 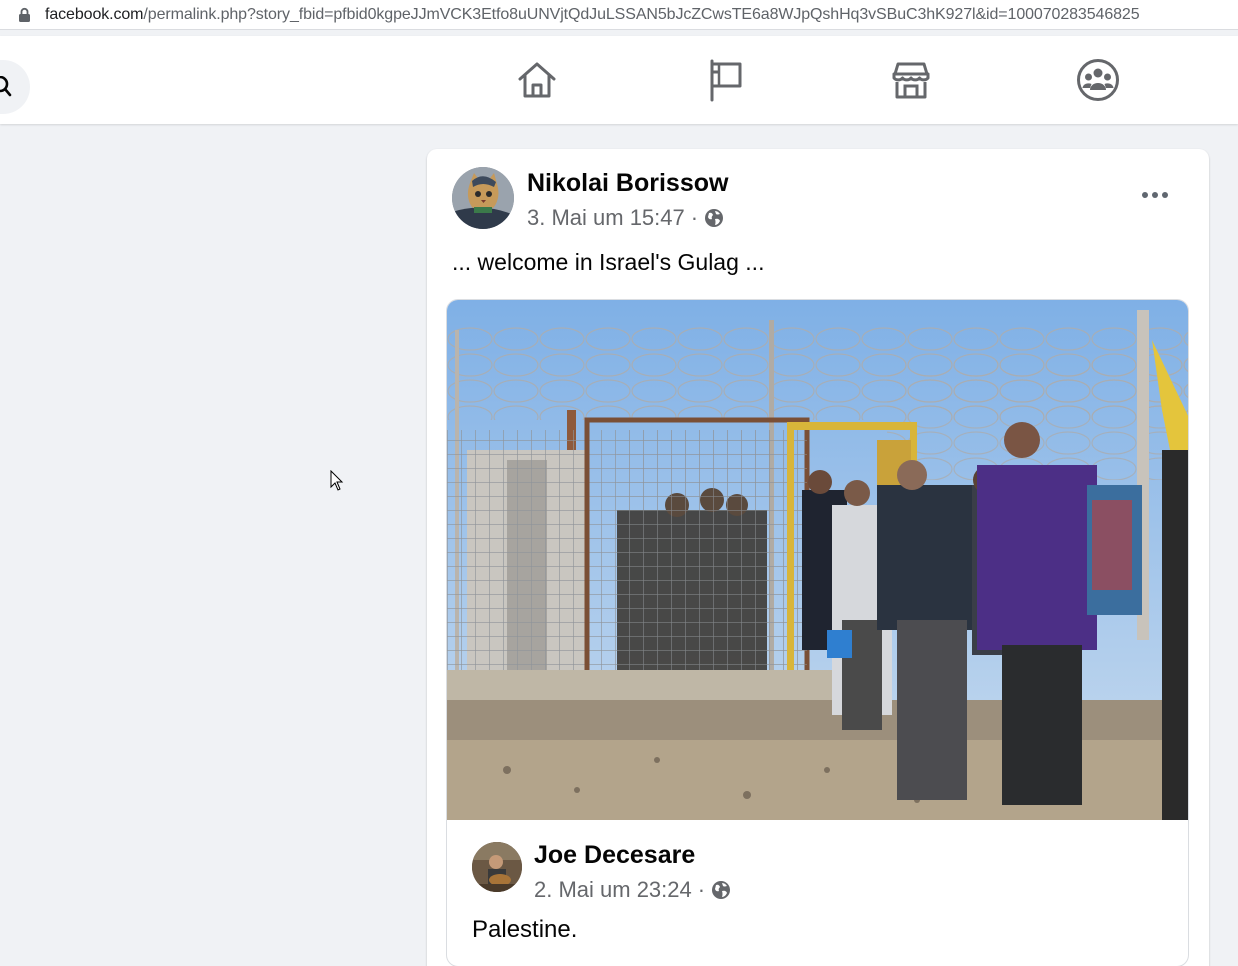 I want to click on shared-post-timestamp: 2. Mai um 23:24, so click(x=613, y=890).